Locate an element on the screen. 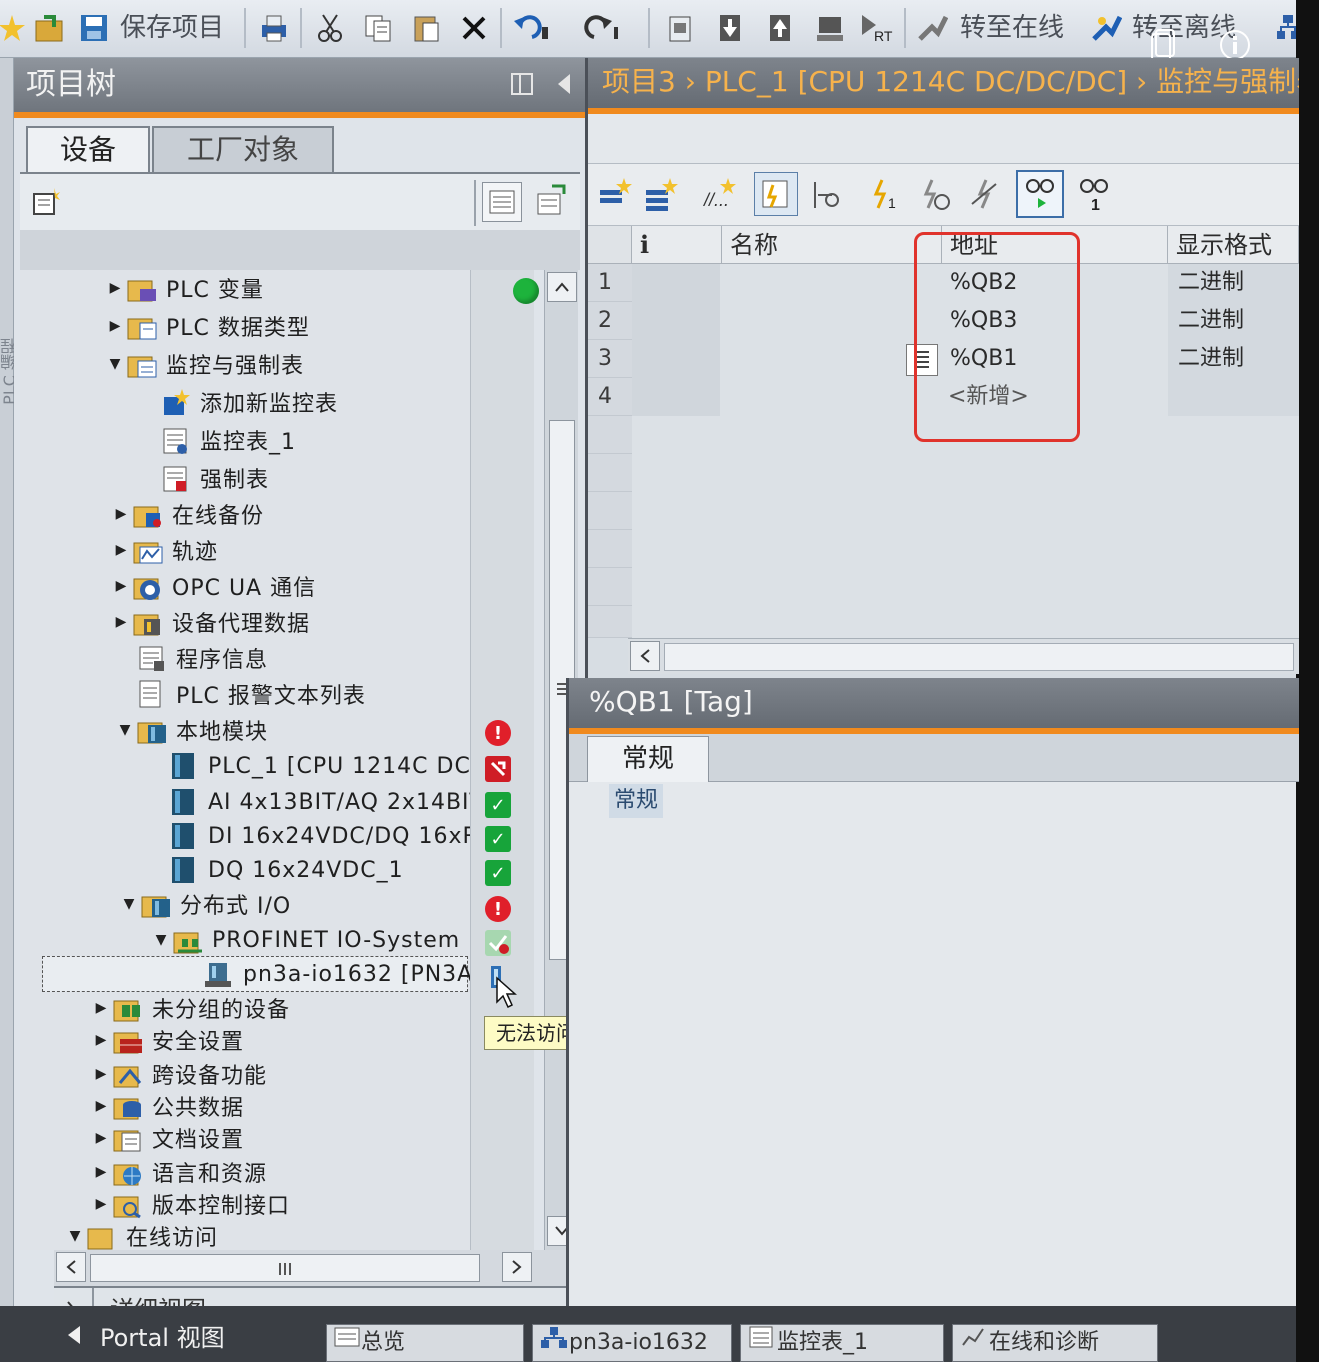  monitor-once-icon is located at coordinates (827, 194).